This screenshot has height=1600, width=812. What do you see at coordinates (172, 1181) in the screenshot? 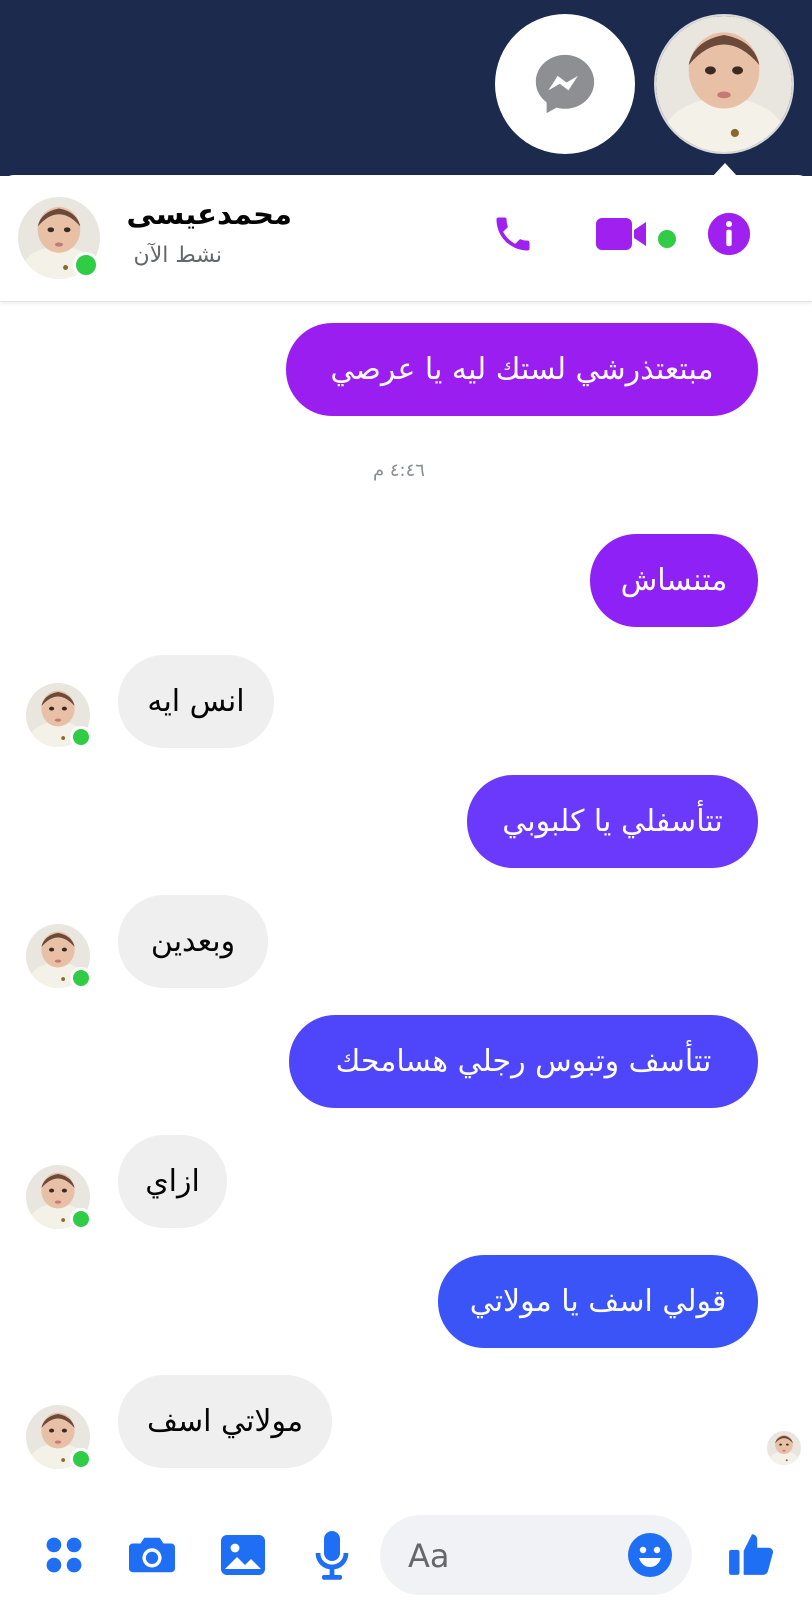
I see `message-bubble-incoming: ازاي` at bounding box center [172, 1181].